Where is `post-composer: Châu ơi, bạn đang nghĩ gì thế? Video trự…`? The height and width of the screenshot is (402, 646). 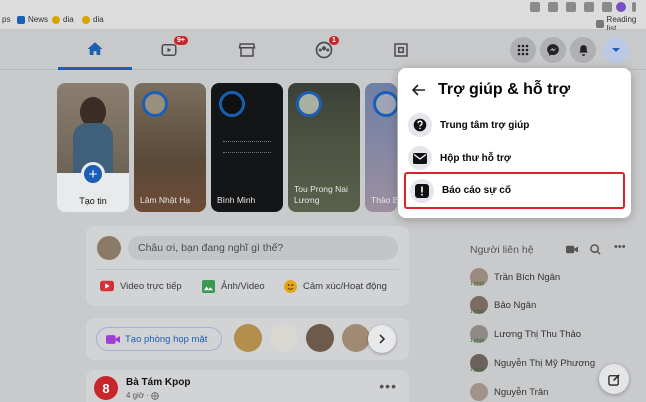
post-composer: Châu ơi, bạn đang nghĩ gì thế? Video trự… is located at coordinates (247, 266).